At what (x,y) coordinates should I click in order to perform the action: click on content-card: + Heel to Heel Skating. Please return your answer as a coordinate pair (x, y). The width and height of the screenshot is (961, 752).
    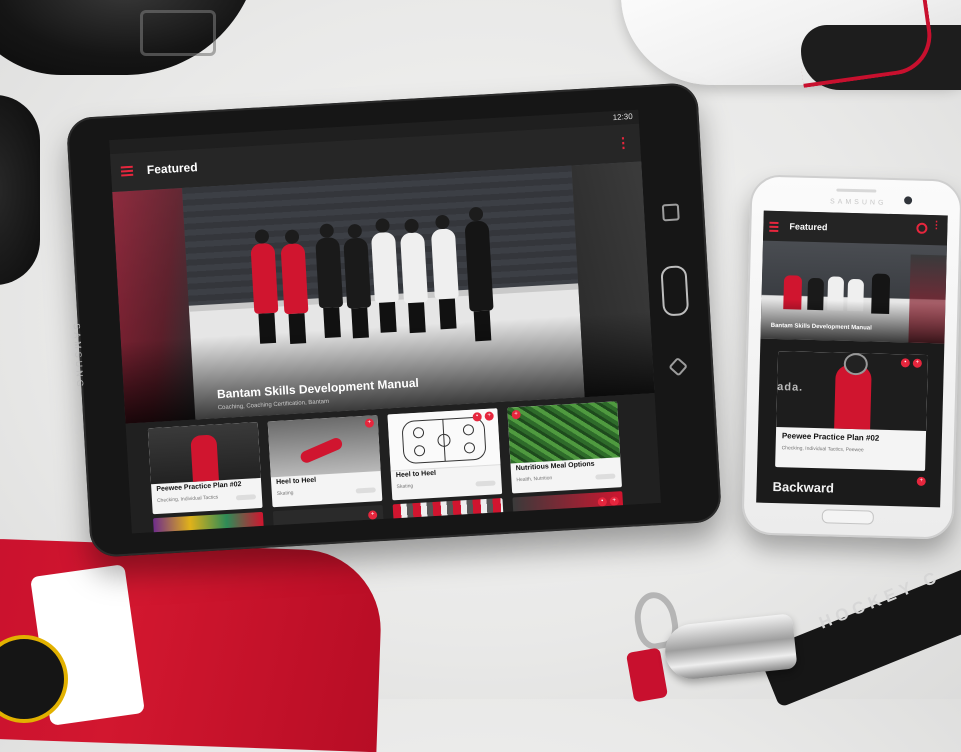
    Looking at the image, I should click on (325, 461).